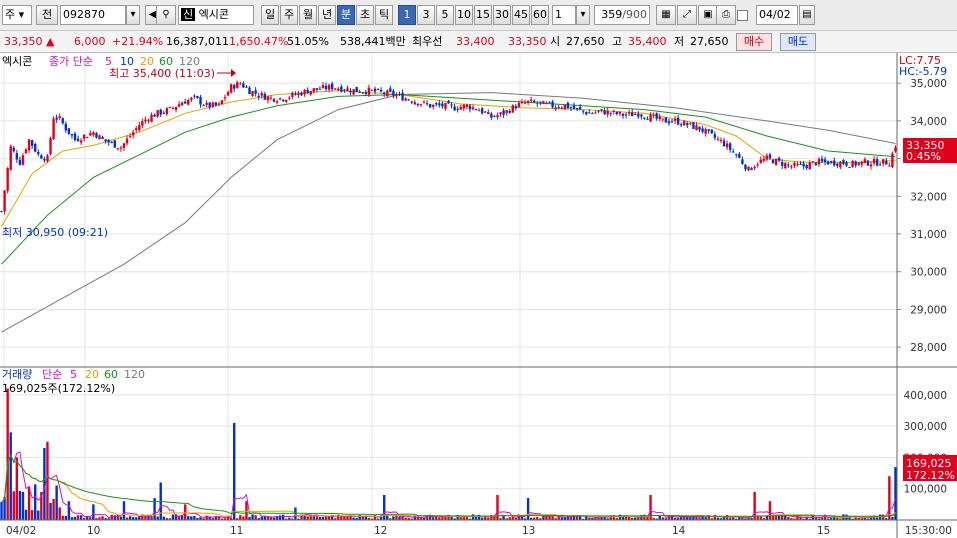 The image size is (957, 538). Describe the element at coordinates (754, 42) in the screenshot. I see `buy-button: 매수` at that location.